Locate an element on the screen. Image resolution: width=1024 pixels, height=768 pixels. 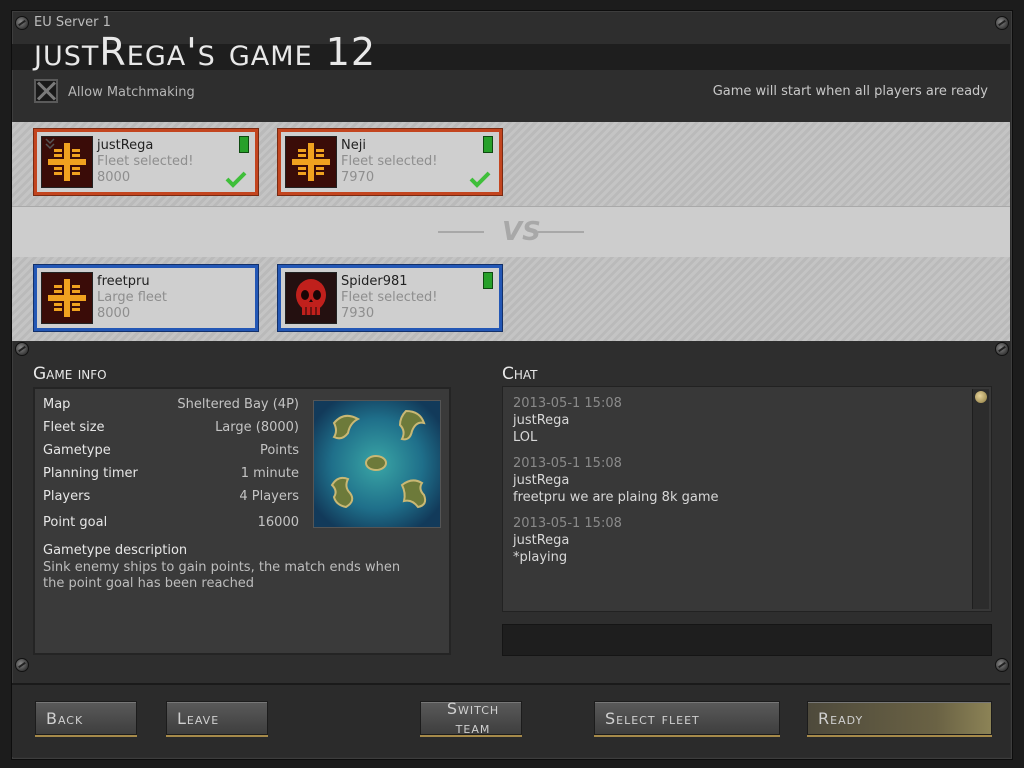
vs-divider-left is located at coordinates (461, 232).